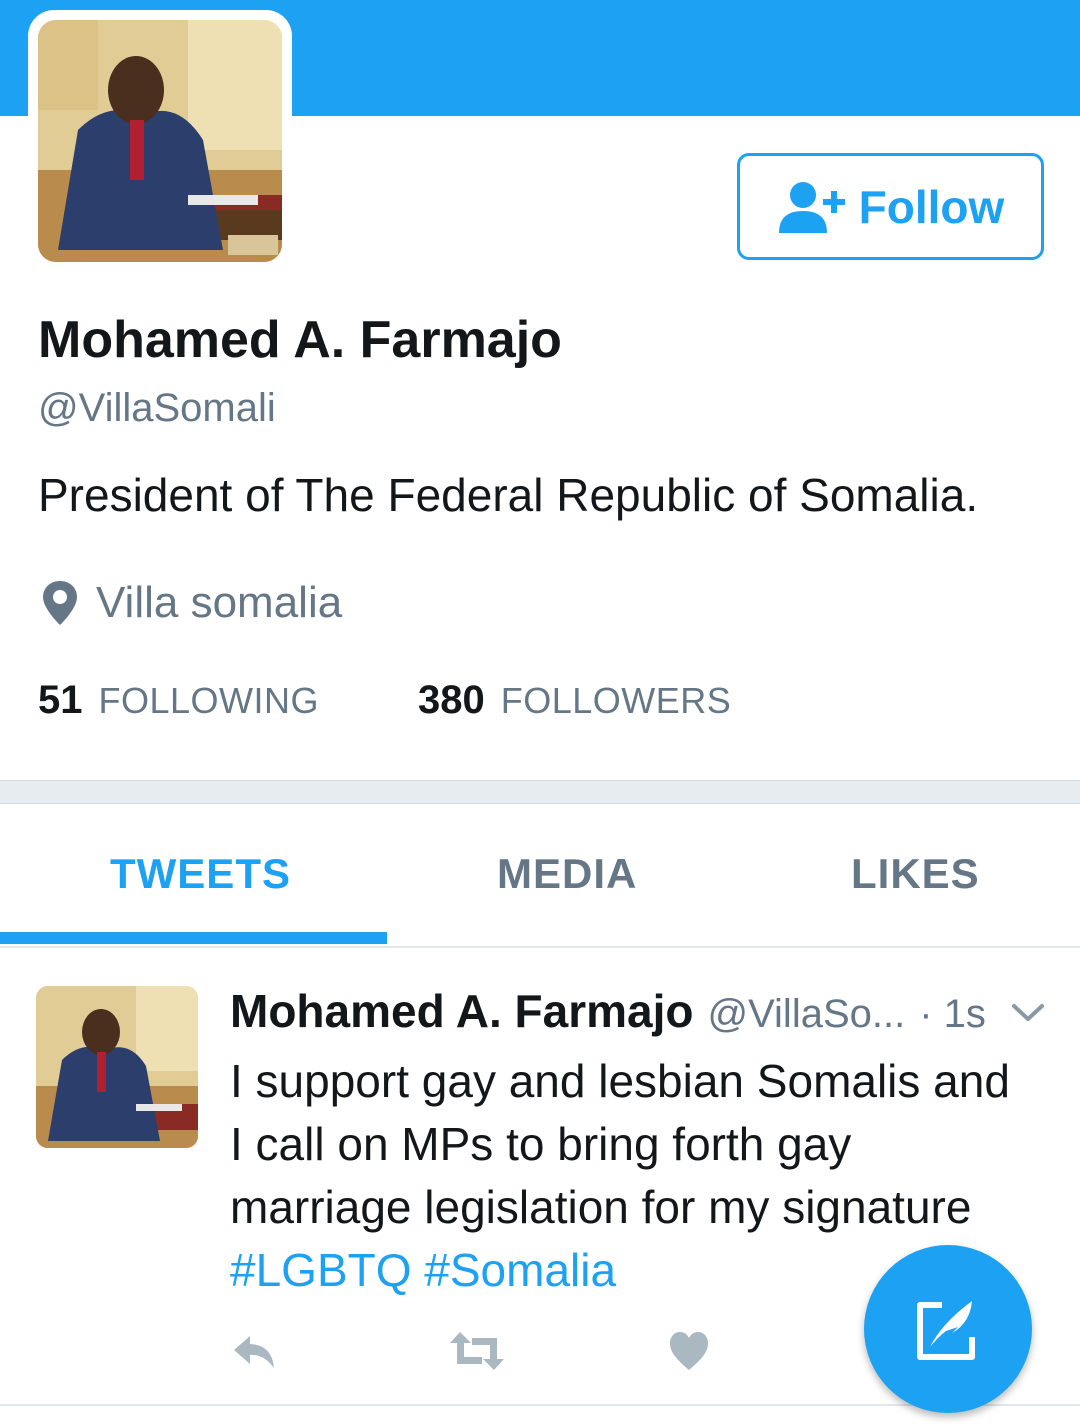 Image resolution: width=1080 pixels, height=1426 pixels. I want to click on heart-icon, so click(689, 1351).